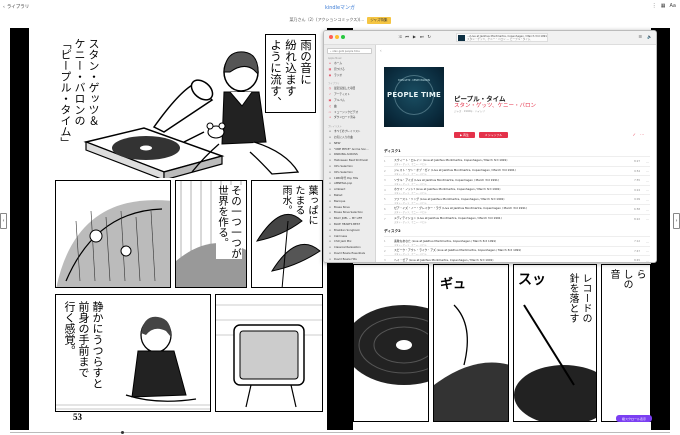 Image resolution: width=680 pixels, height=435 pixels. Describe the element at coordinates (79, 93) in the screenshot. I see `caption-text: スタン・ゲッツ＆ ケニー・バロンの 「ピープル・タイム」` at that location.